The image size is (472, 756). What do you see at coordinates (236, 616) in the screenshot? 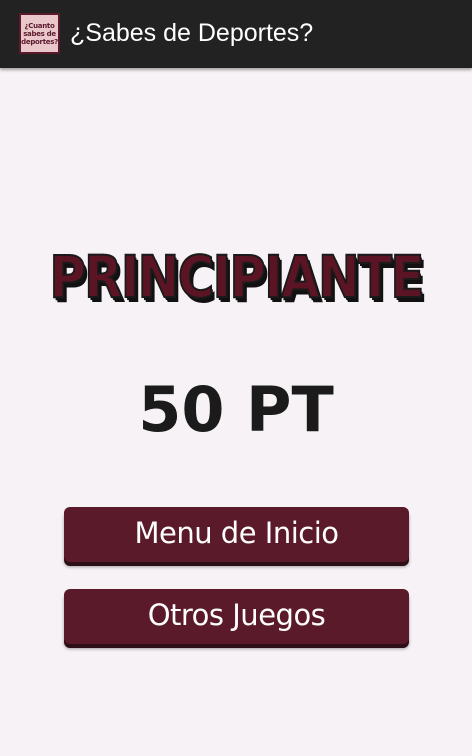
I see `other-games-button: Otros Juegos` at bounding box center [236, 616].